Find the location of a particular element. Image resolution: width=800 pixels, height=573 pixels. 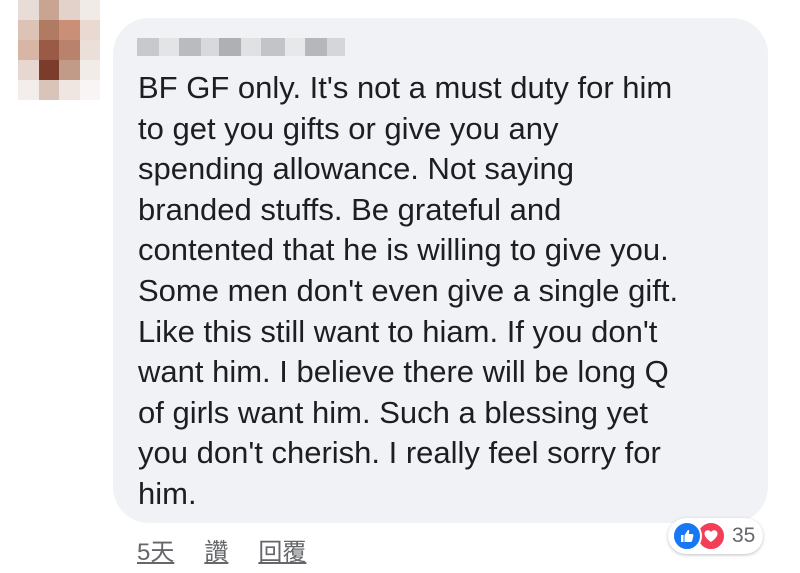

author-name-redacted is located at coordinates (241, 47).